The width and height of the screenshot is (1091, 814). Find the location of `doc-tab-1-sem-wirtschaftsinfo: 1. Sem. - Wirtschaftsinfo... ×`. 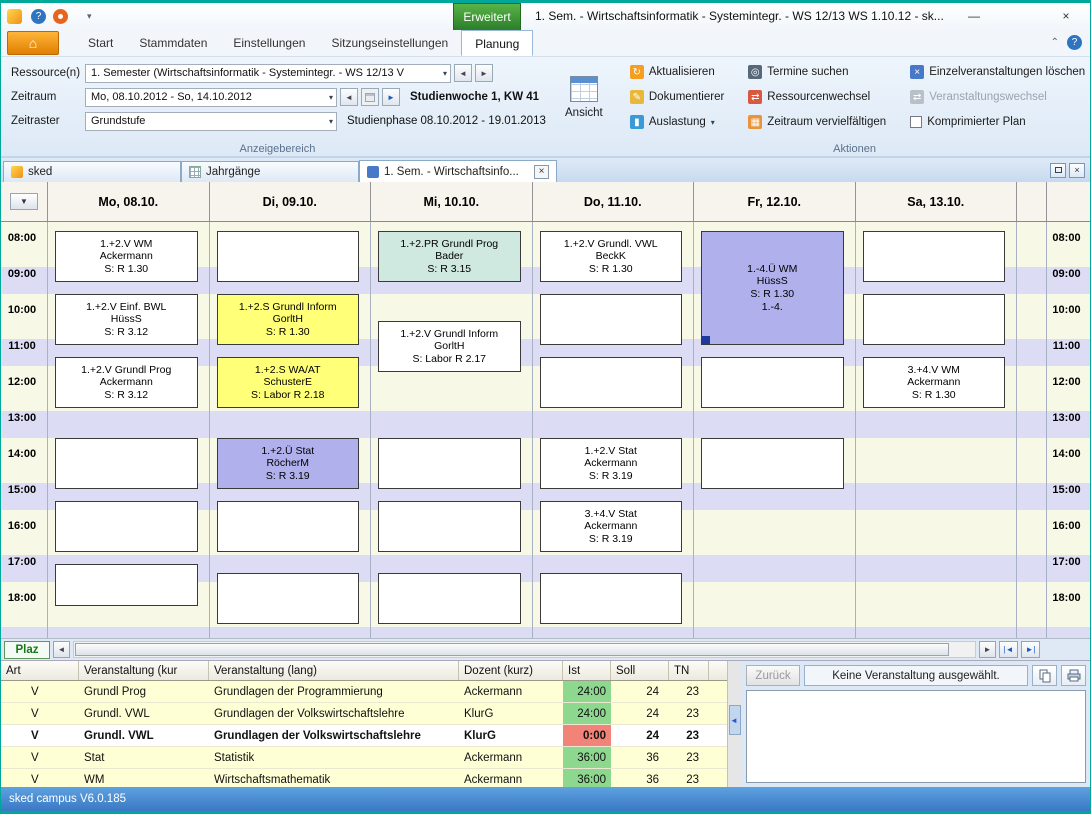

doc-tab-1-sem-wirtschaftsinfo: 1. Sem. - Wirtschaftsinfo... × is located at coordinates (458, 171).